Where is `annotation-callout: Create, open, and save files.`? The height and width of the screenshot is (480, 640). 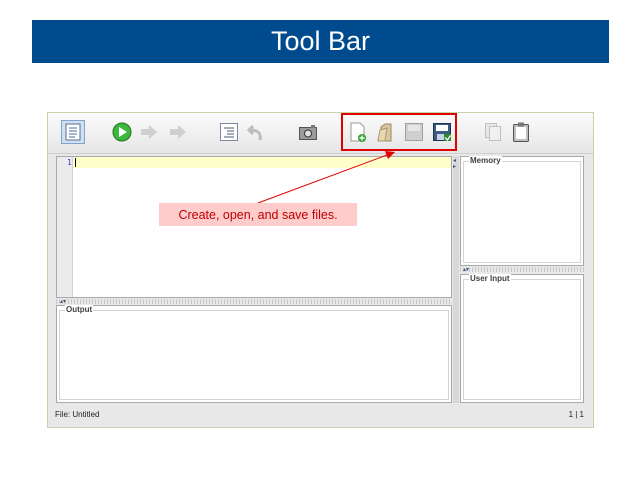
annotation-callout: Create, open, and save files. is located at coordinates (258, 214).